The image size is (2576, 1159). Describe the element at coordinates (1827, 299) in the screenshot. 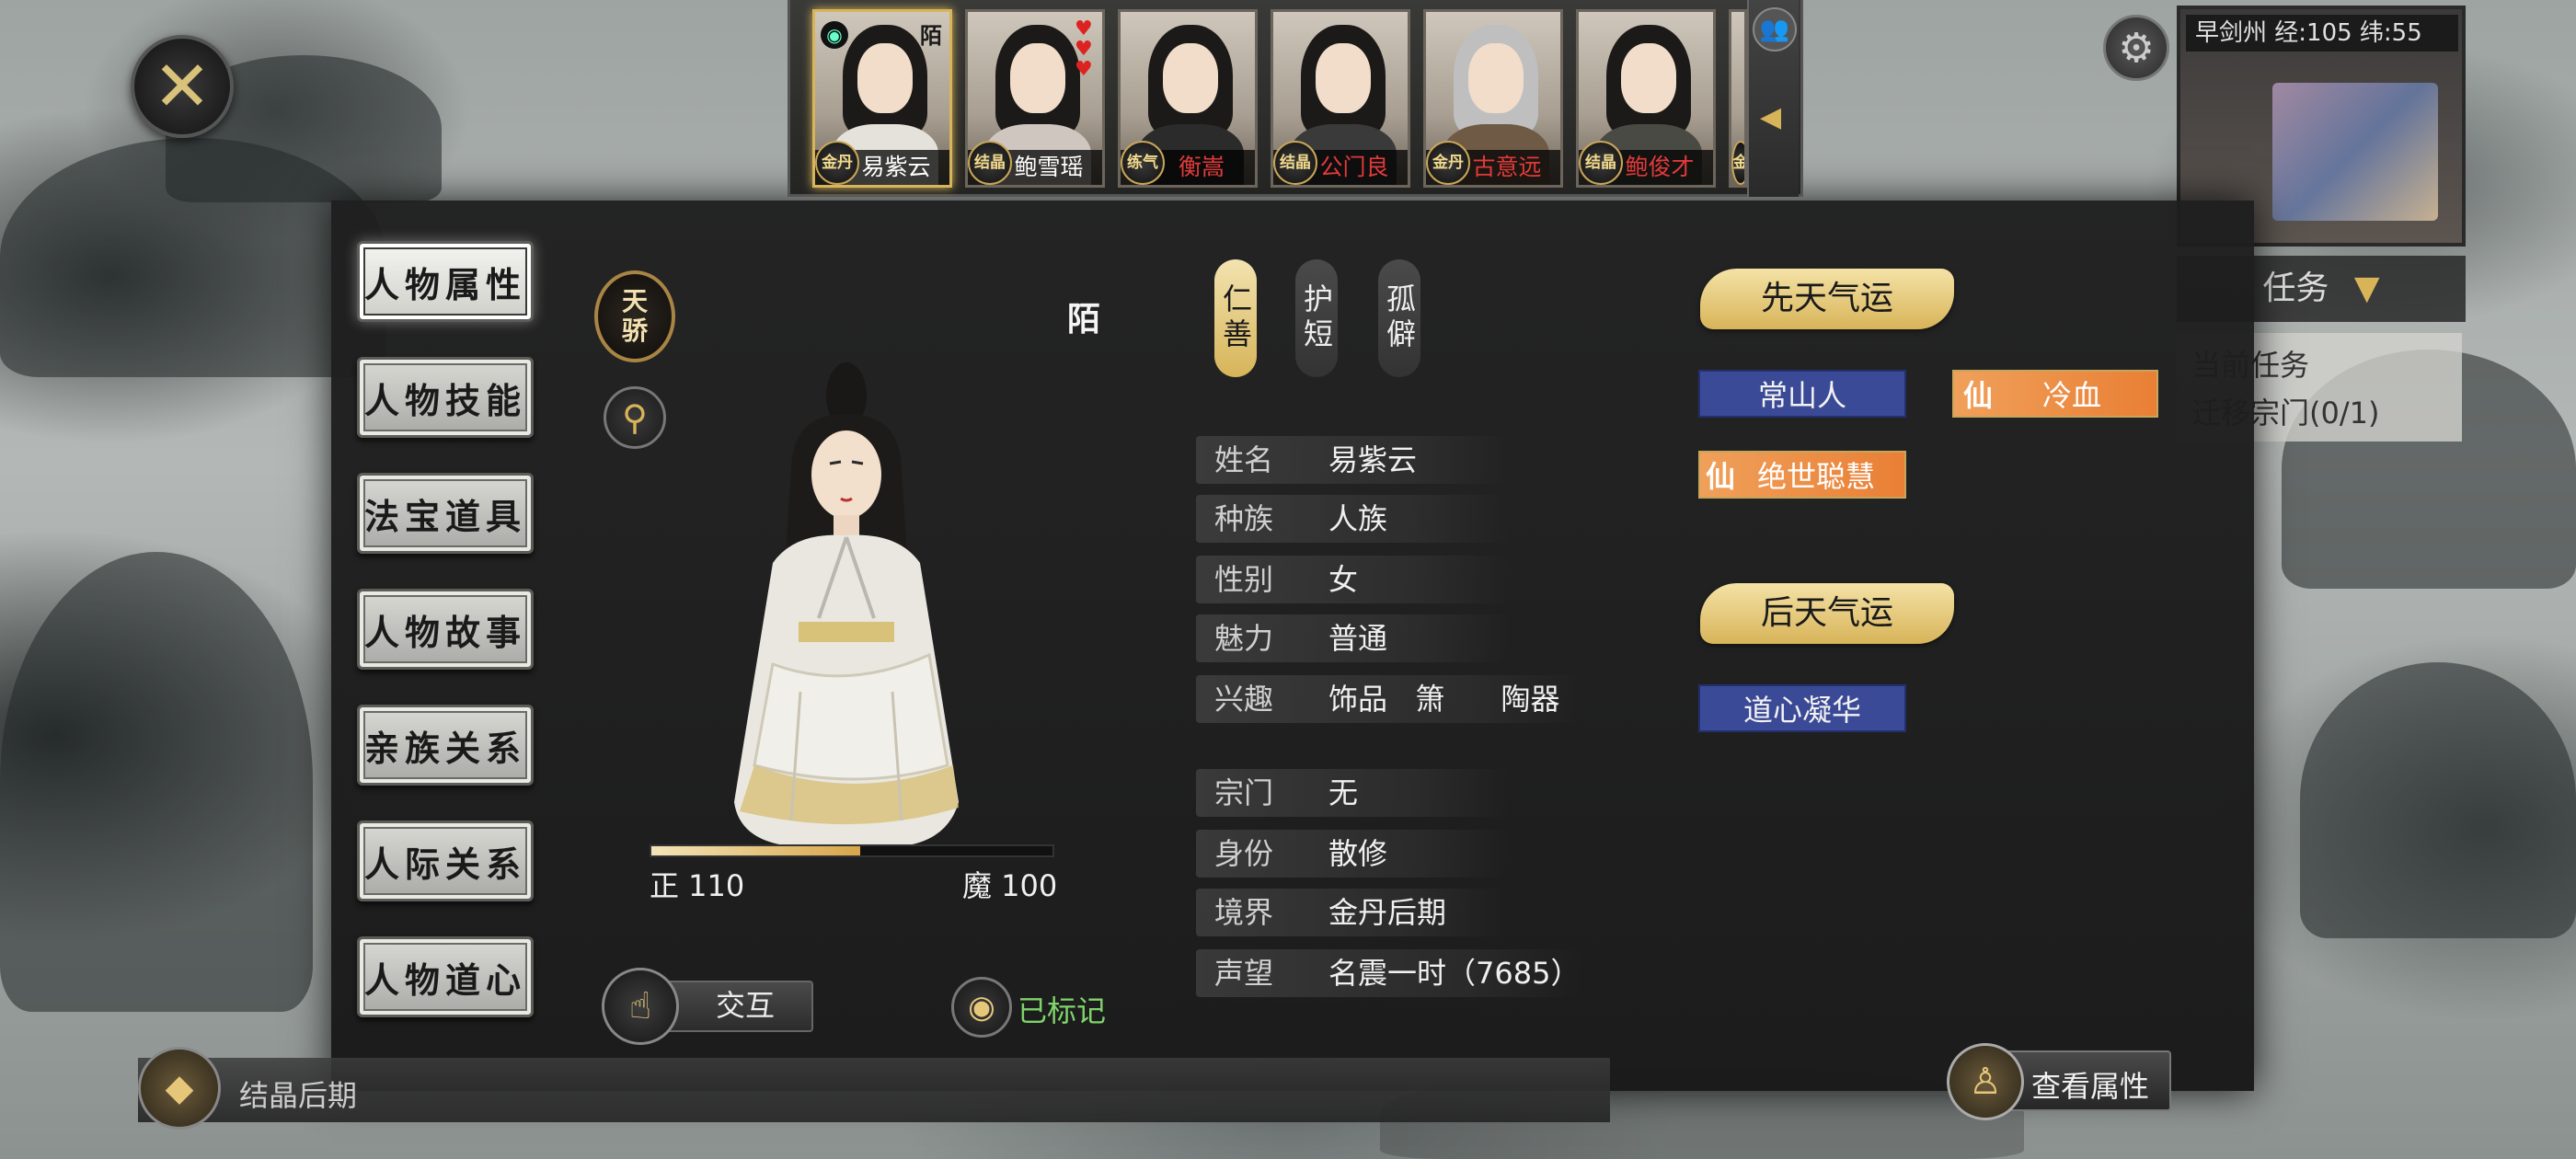

I see `innate-fortune-title: 先天气运` at that location.